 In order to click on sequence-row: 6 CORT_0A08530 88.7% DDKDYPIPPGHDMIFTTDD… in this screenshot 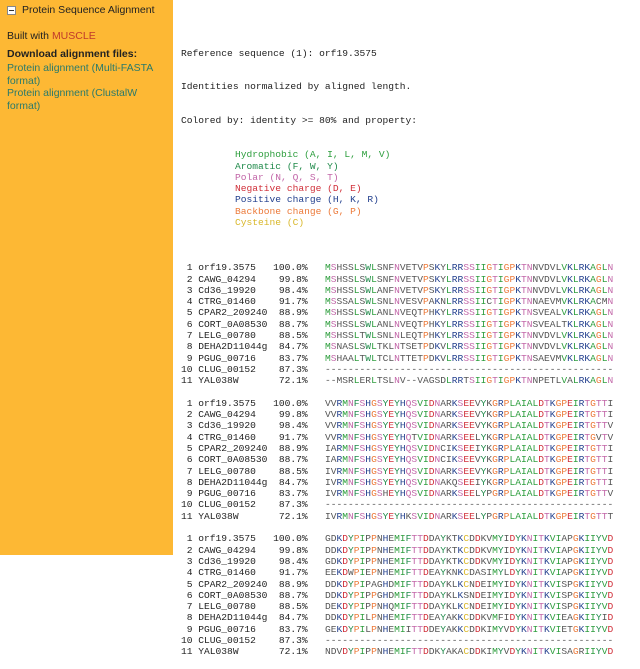, I will do `click(397, 595)`.